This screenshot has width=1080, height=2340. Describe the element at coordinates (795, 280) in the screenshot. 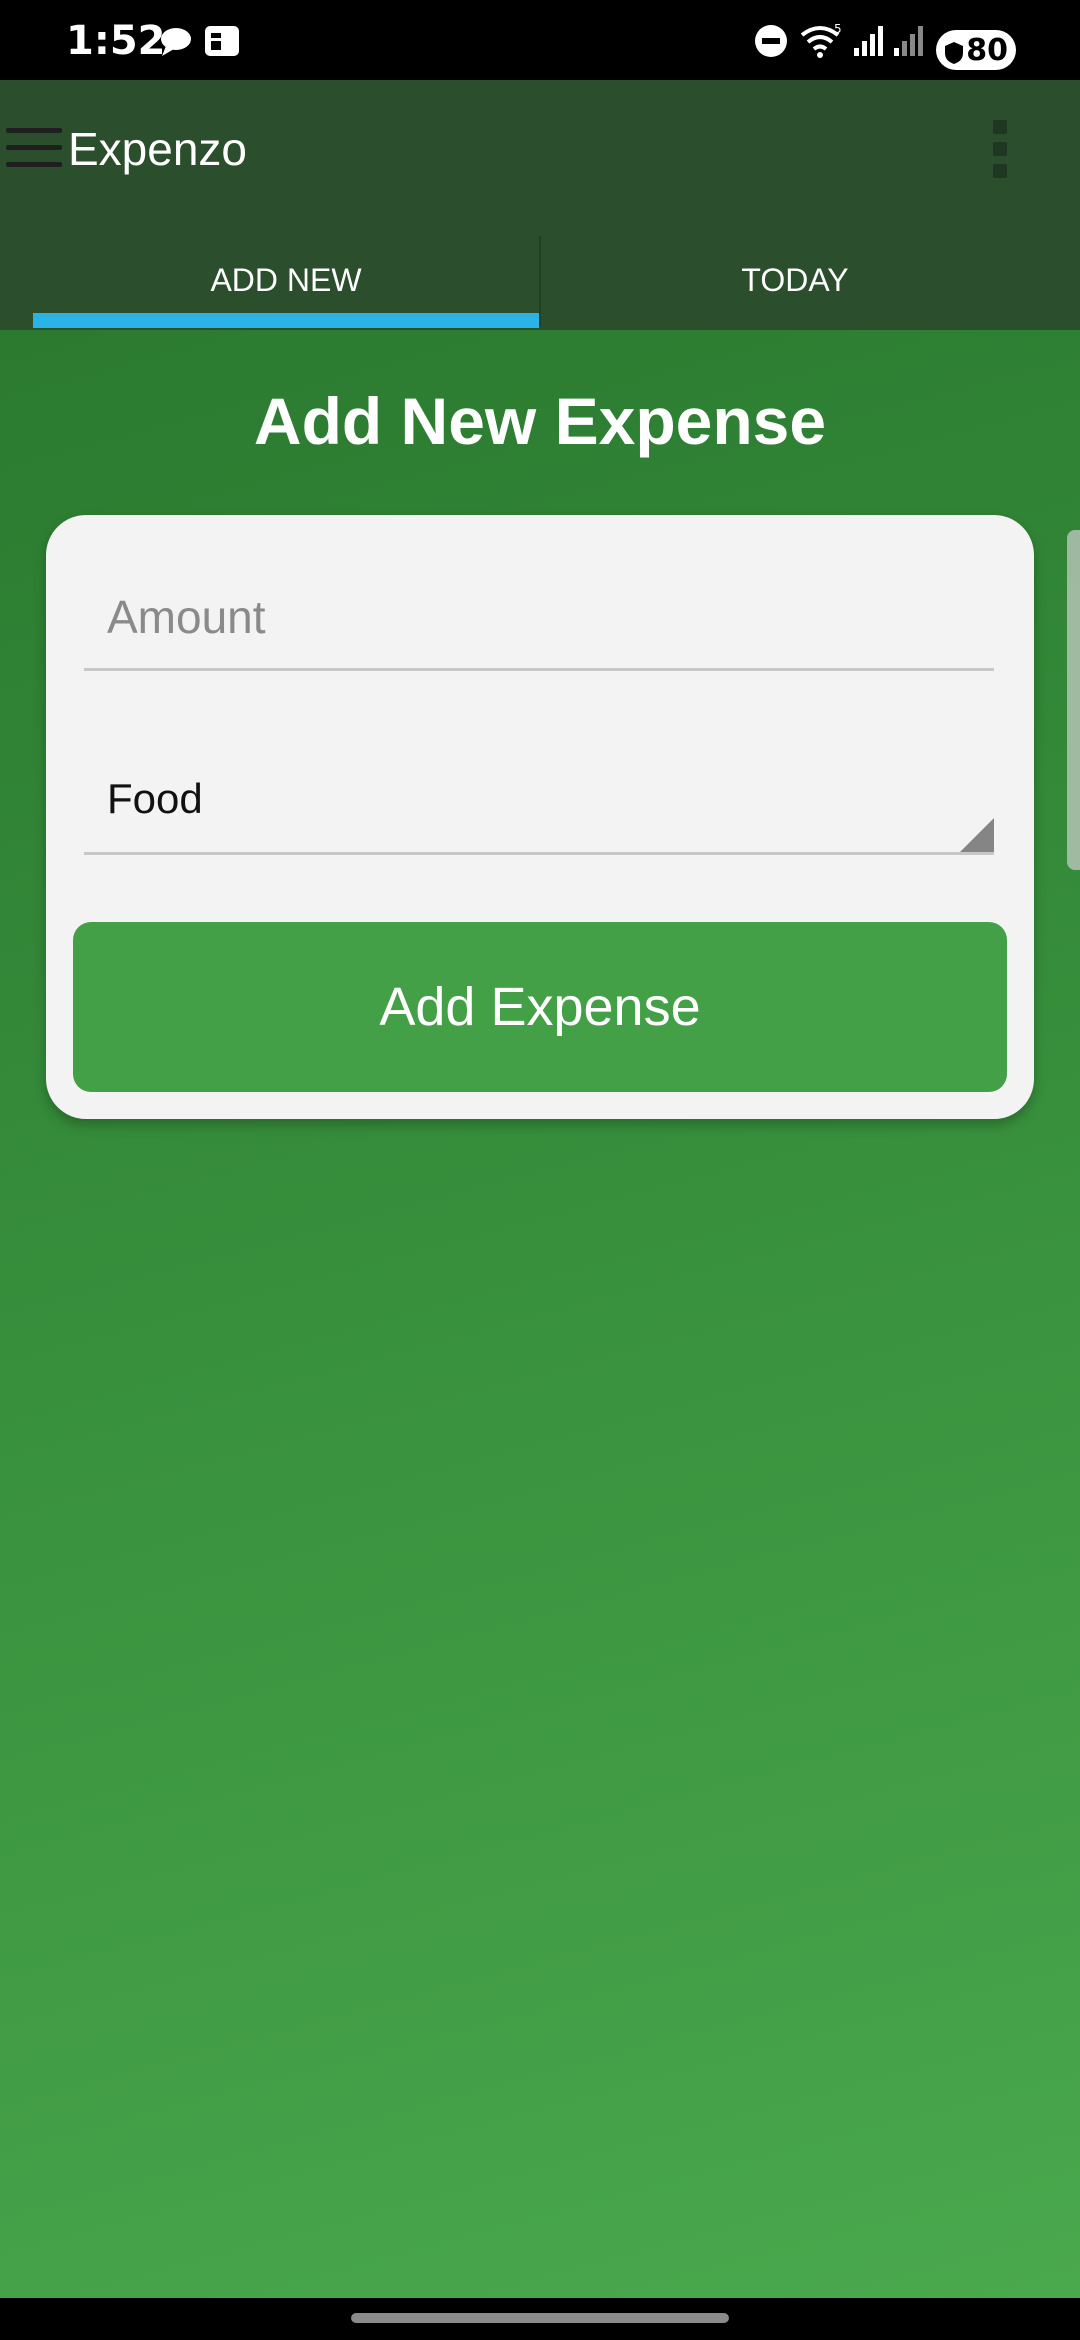

I see `tab-today: TODAY` at that location.